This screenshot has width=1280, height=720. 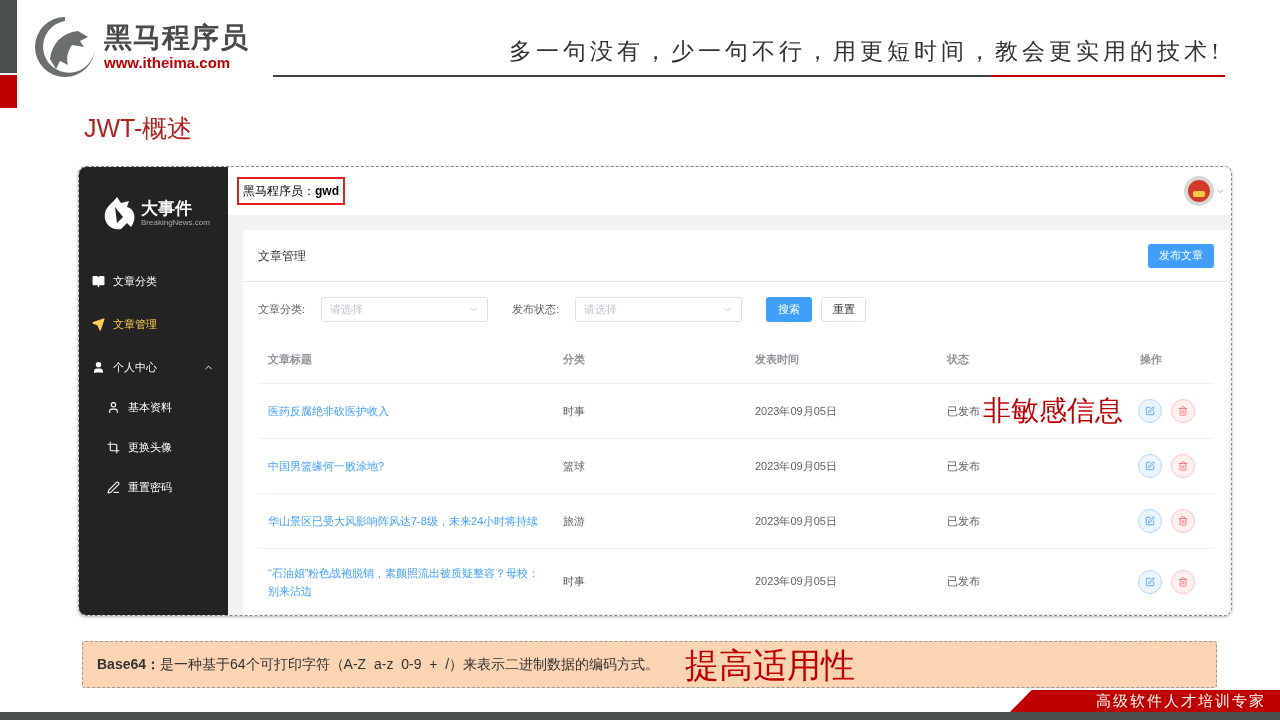 What do you see at coordinates (98, 324) in the screenshot?
I see `paper-plane-icon` at bounding box center [98, 324].